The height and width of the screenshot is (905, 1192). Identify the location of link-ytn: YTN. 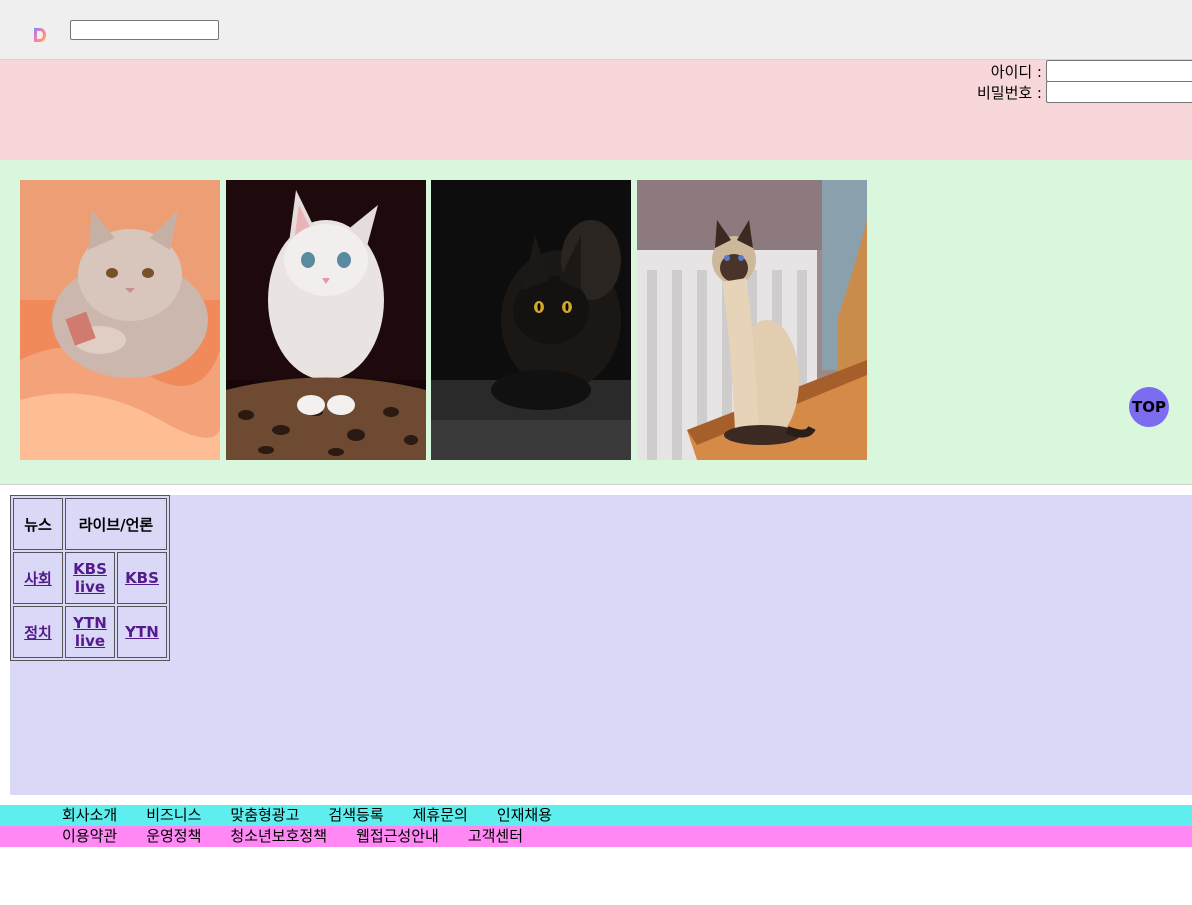
(142, 632).